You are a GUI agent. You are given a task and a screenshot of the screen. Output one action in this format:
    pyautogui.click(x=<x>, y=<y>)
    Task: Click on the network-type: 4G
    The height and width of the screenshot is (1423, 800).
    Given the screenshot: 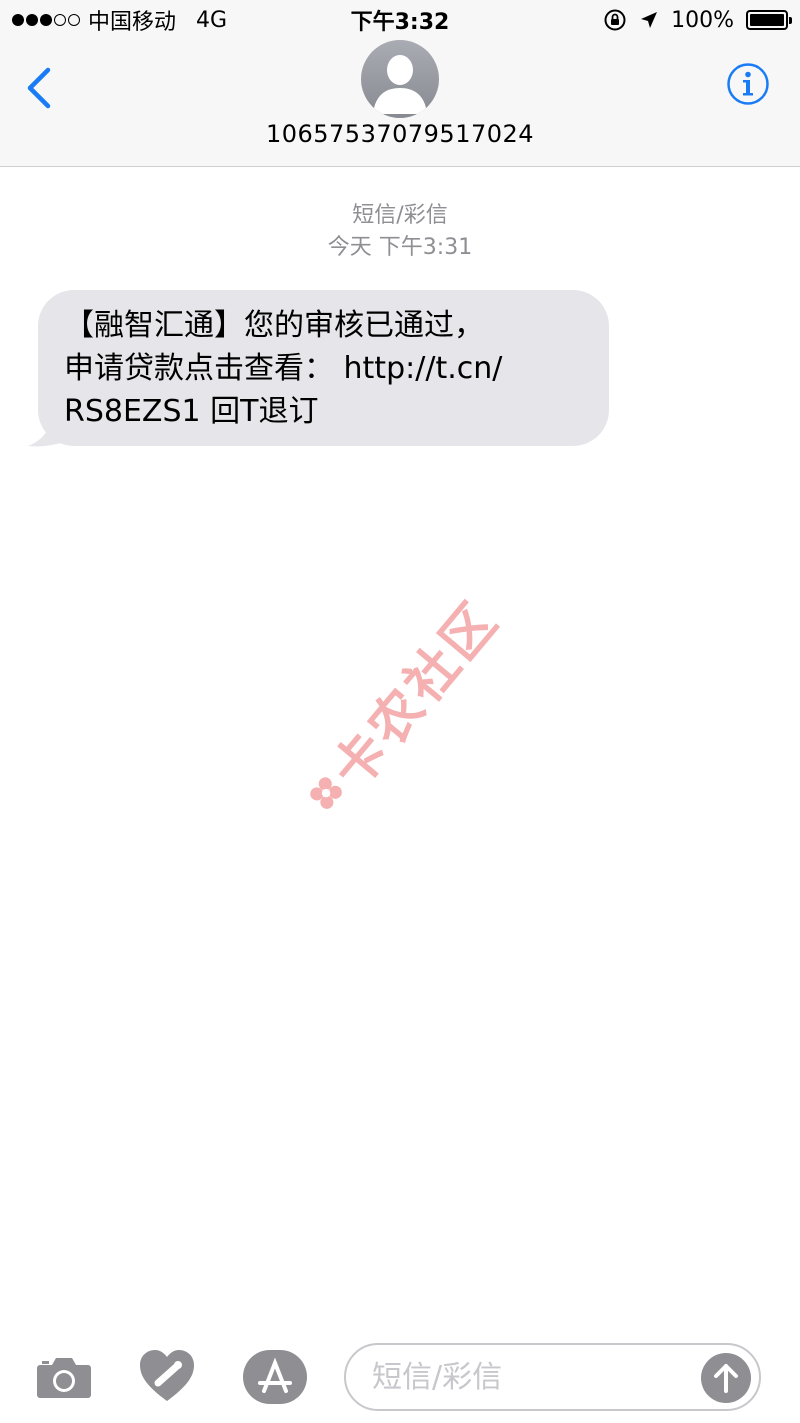 What is the action you would take?
    pyautogui.click(x=212, y=20)
    